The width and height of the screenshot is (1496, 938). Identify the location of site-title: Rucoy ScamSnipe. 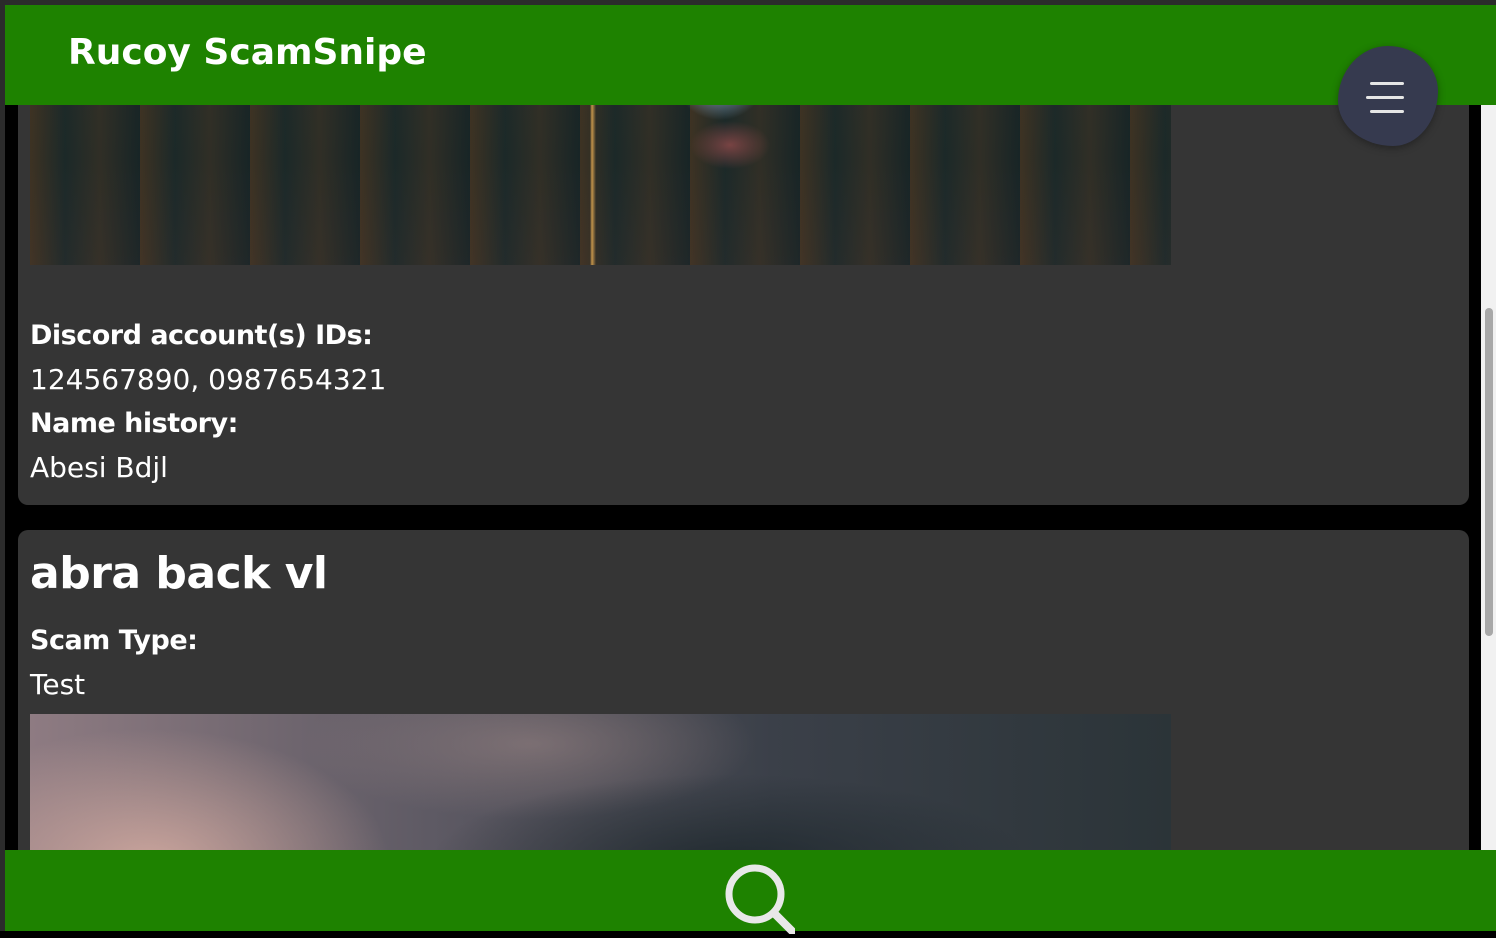
(247, 52).